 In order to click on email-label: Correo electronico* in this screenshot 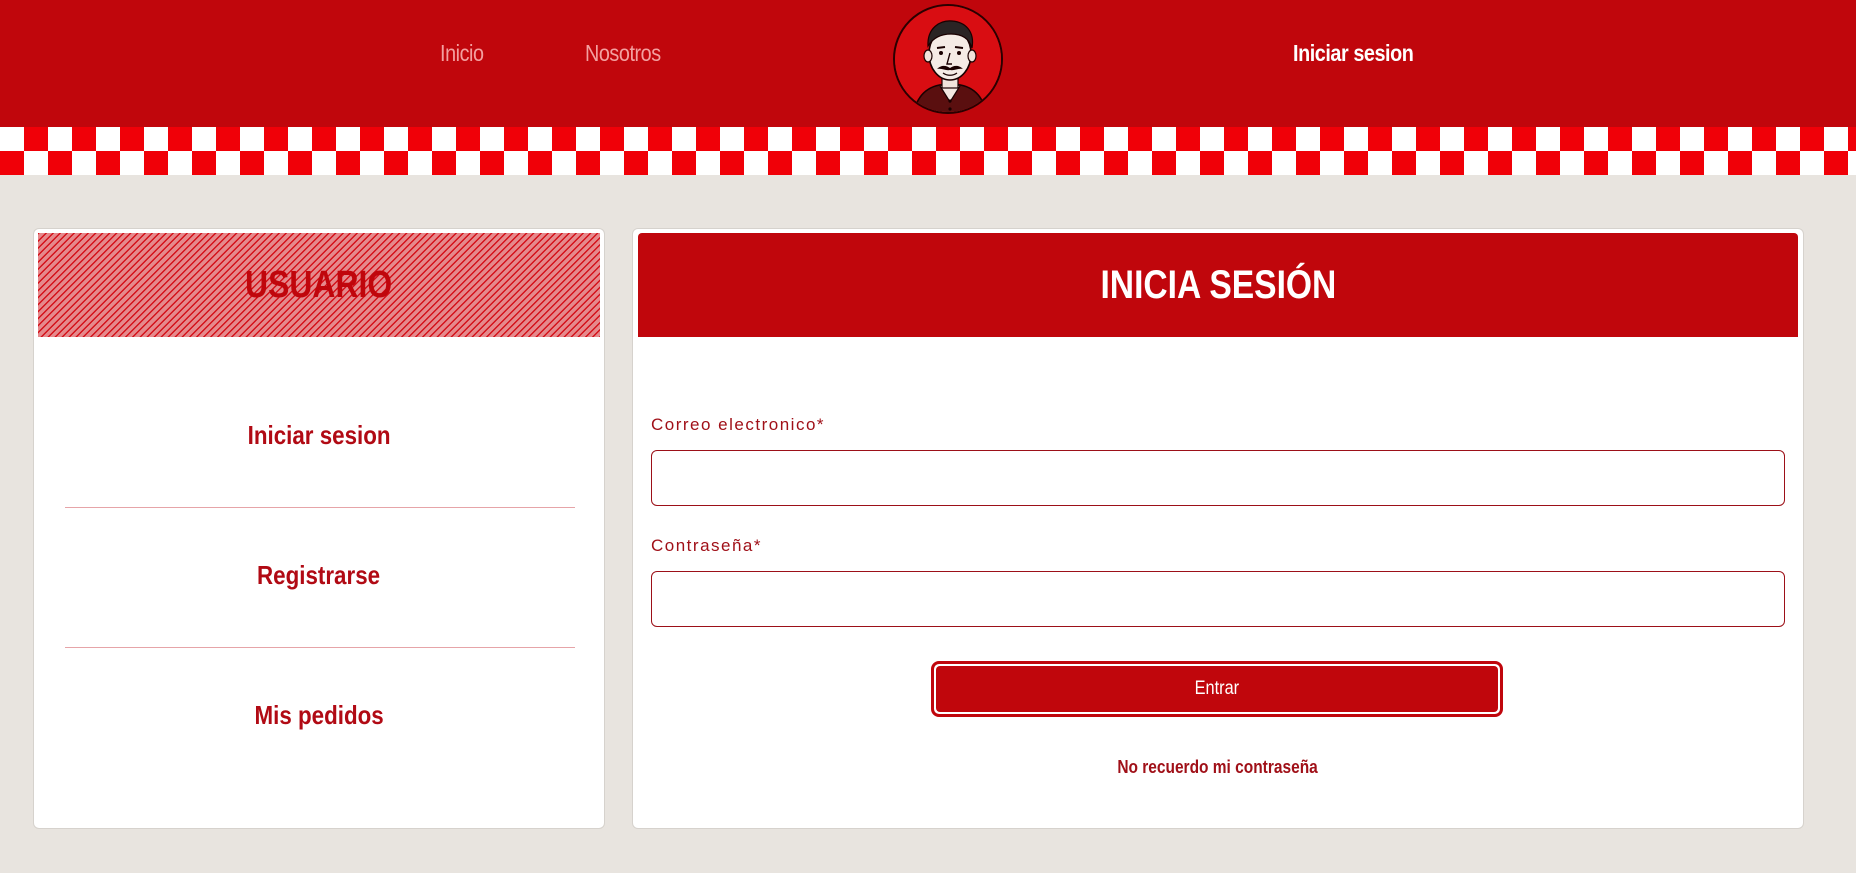, I will do `click(738, 424)`.